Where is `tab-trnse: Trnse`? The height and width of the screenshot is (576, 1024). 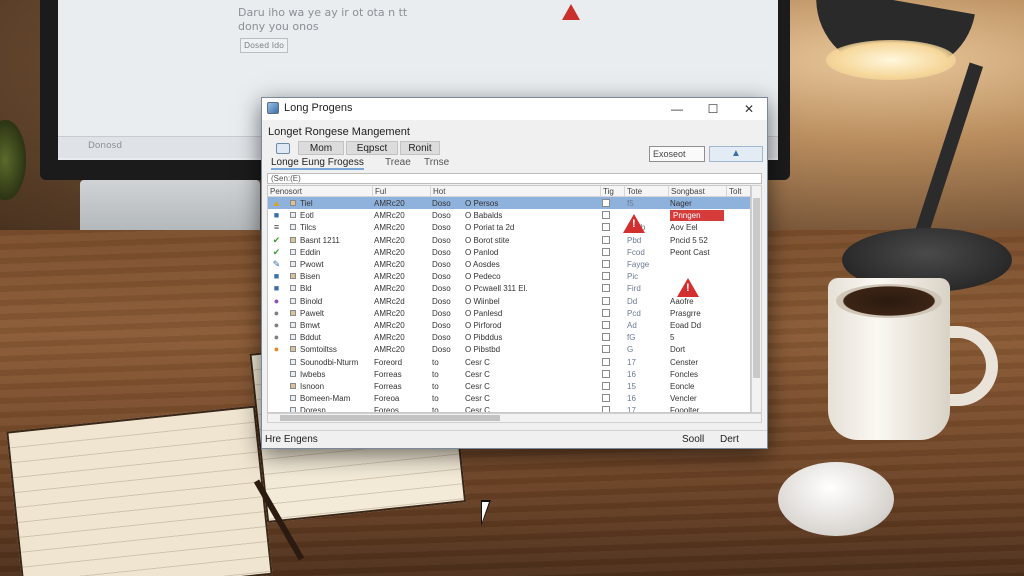
tab-trnse: Trnse is located at coordinates (436, 163).